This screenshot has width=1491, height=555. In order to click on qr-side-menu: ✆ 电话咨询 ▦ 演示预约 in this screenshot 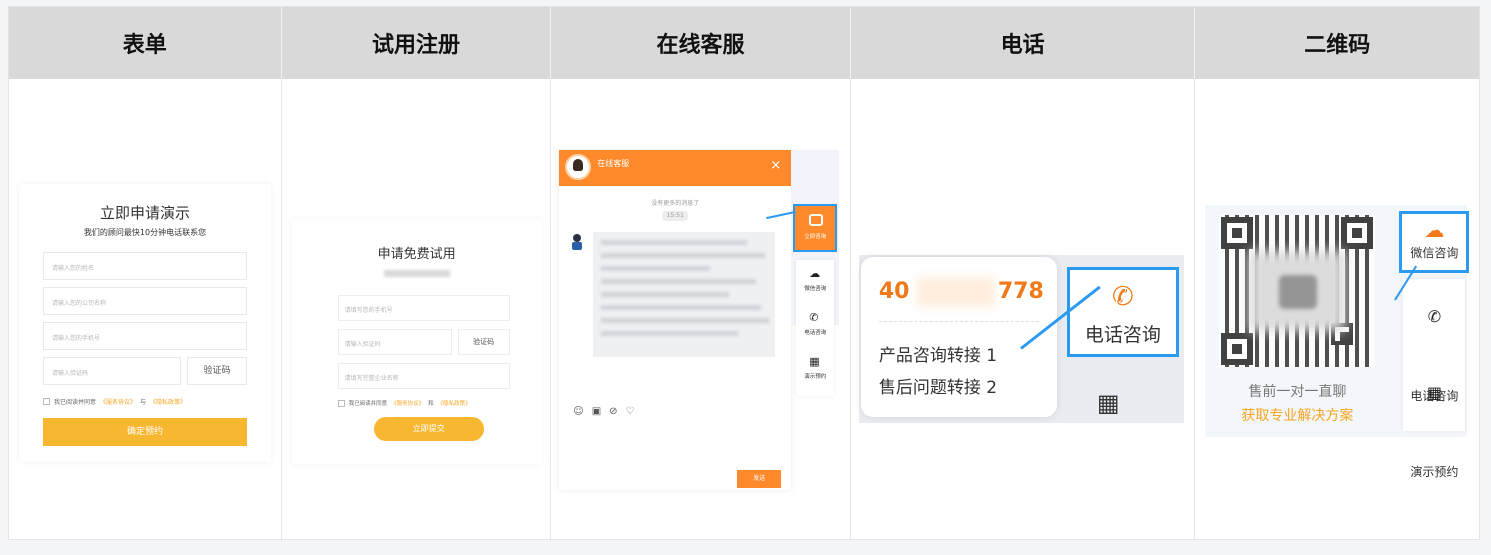, I will do `click(1434, 379)`.